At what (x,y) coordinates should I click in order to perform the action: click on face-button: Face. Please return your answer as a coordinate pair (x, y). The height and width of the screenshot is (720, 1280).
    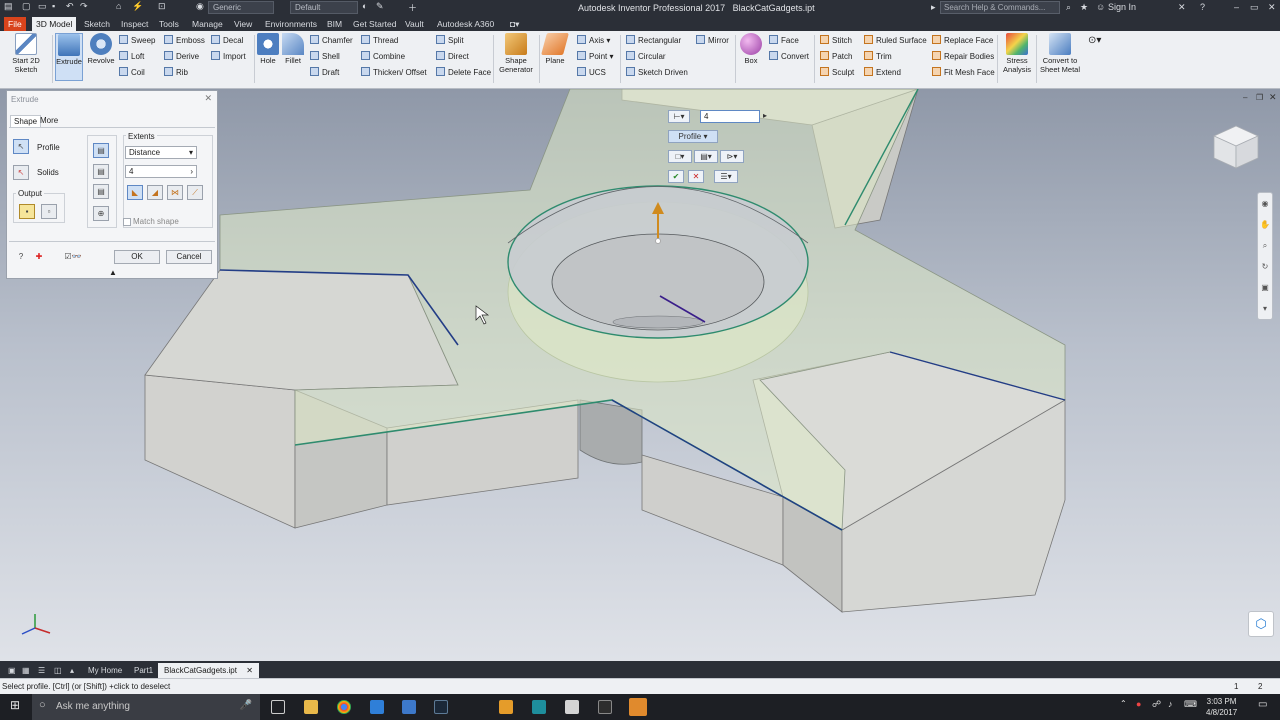
    Looking at the image, I should click on (784, 41).